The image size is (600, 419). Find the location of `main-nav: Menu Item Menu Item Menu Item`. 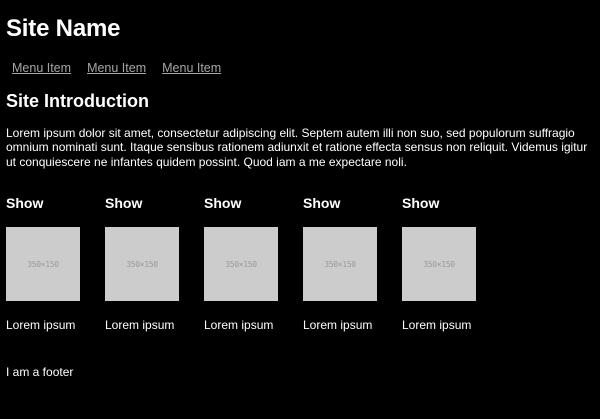

main-nav: Menu Item Menu Item Menu Item is located at coordinates (124, 68).